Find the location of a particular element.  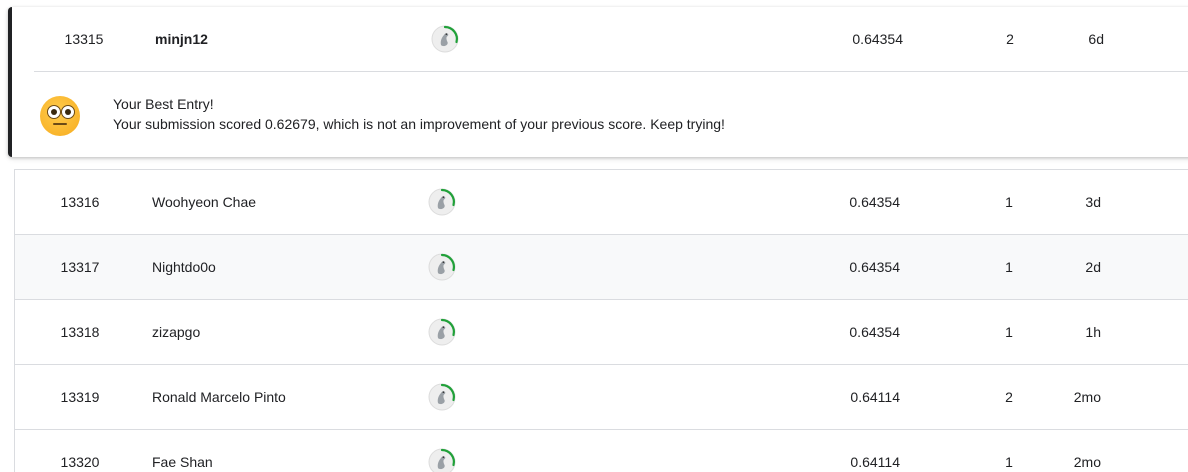

best-entry-title: Your Best Entry! is located at coordinates (163, 104).